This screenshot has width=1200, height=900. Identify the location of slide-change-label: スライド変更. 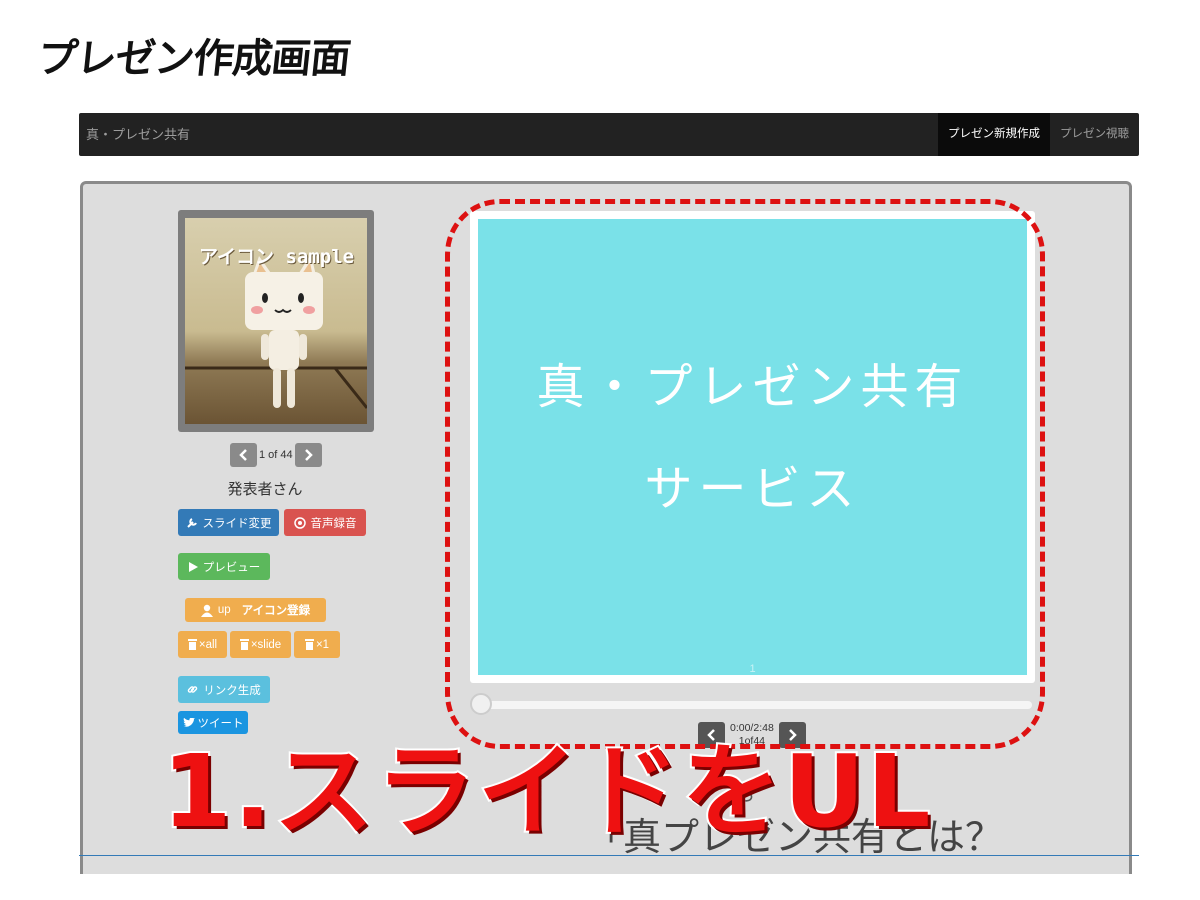
(237, 523).